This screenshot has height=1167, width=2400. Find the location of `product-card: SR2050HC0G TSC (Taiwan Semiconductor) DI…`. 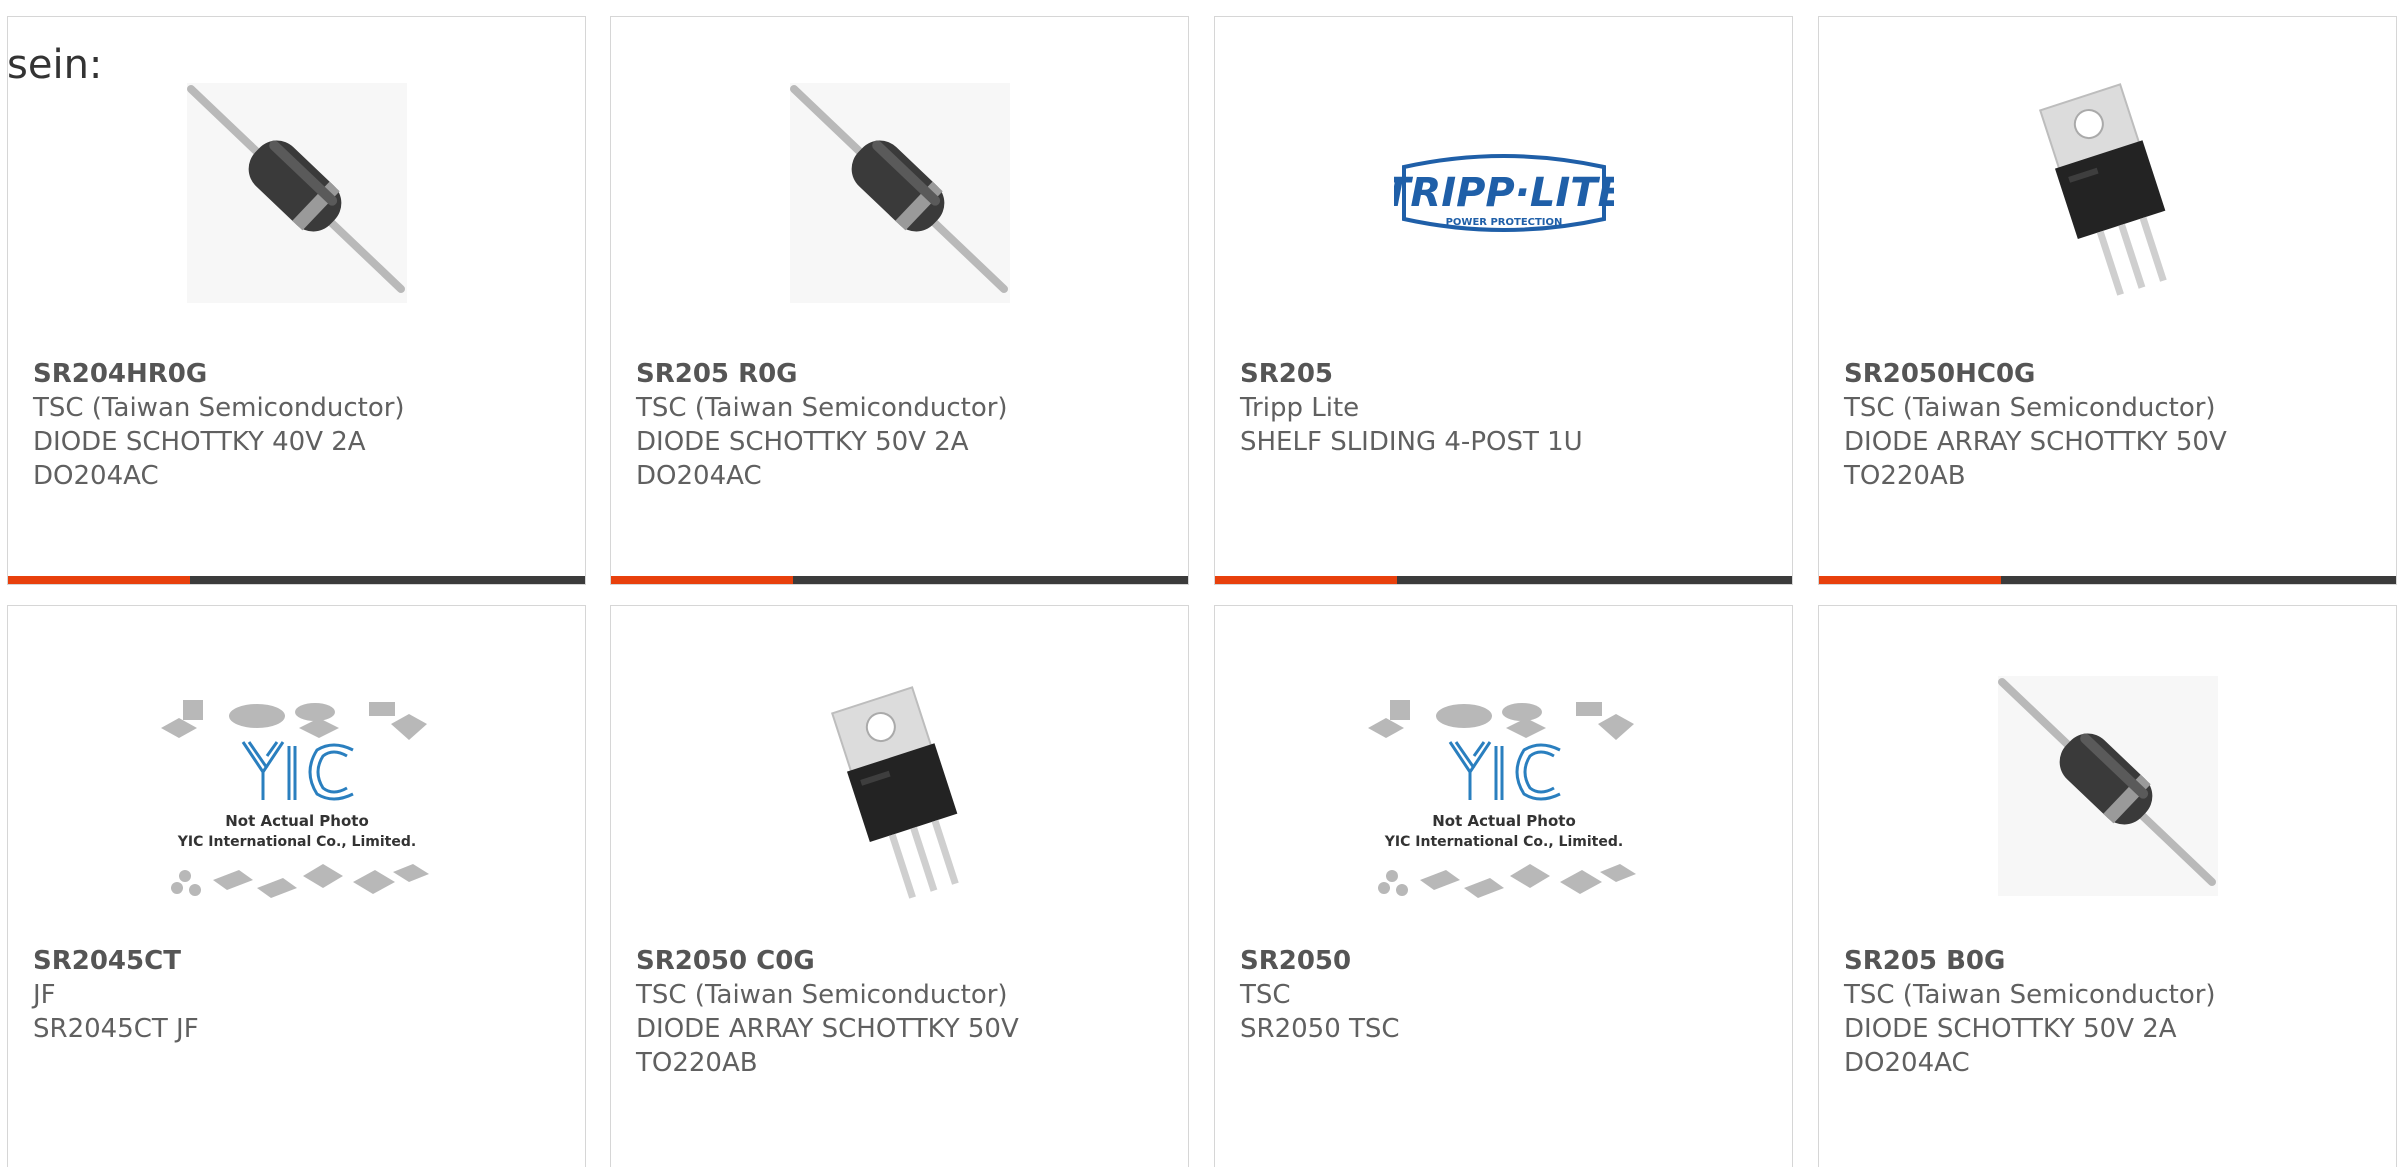

product-card: SR2050HC0G TSC (Taiwan Semiconductor) DI… is located at coordinates (2107, 300).